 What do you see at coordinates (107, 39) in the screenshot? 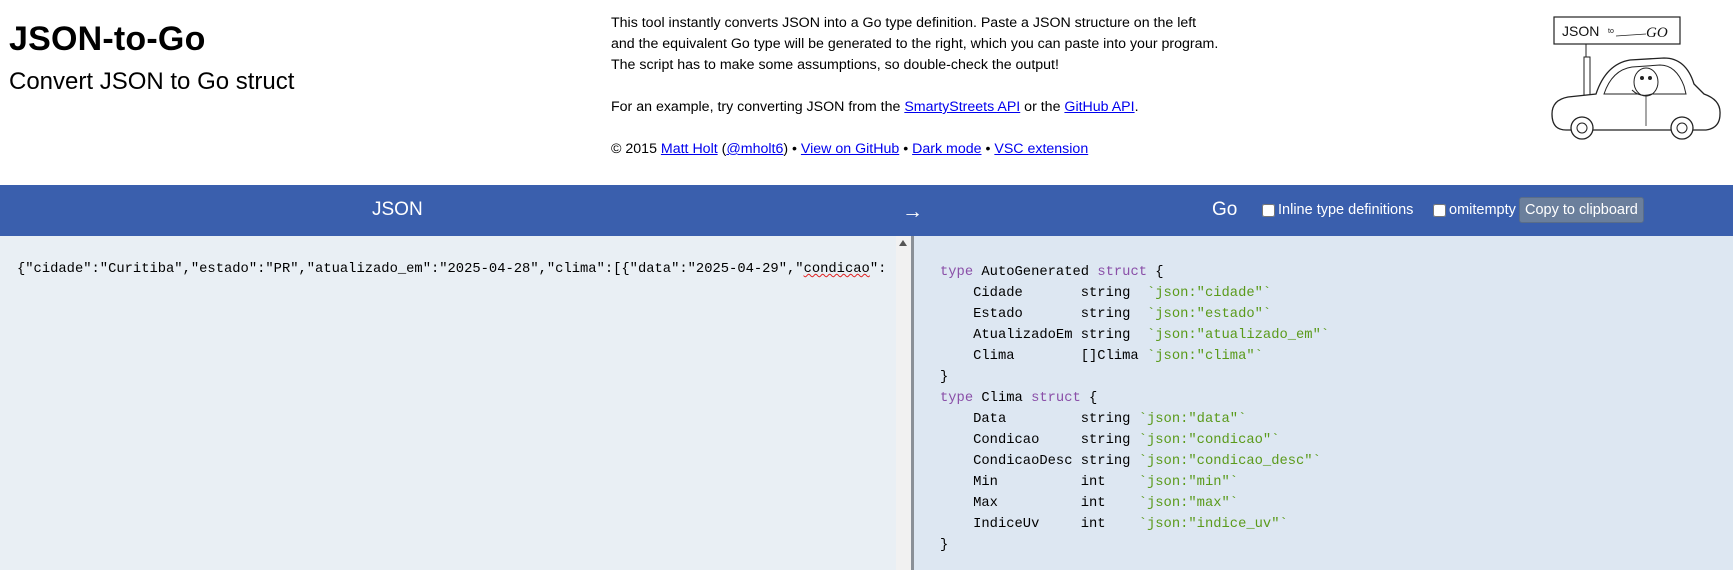
I see `site-title: JSON-to-Go` at bounding box center [107, 39].